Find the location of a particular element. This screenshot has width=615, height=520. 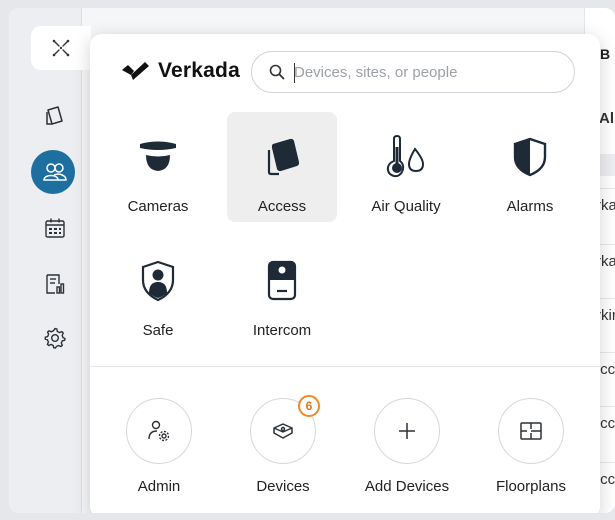

product-label: Safe is located at coordinates (158, 330).